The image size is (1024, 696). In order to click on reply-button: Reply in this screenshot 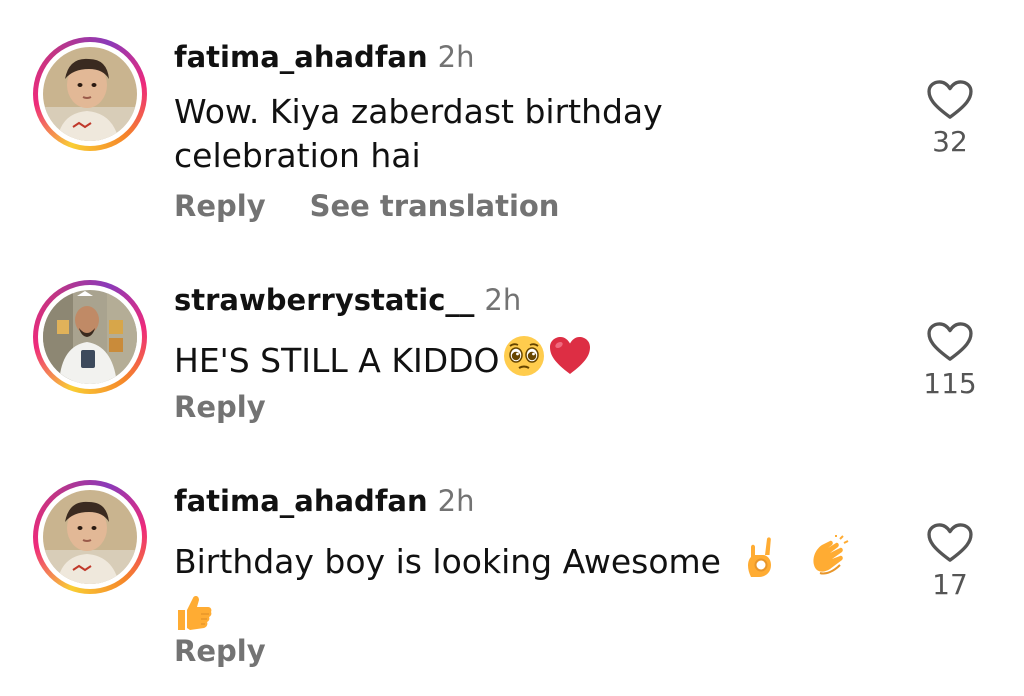, I will do `click(220, 651)`.